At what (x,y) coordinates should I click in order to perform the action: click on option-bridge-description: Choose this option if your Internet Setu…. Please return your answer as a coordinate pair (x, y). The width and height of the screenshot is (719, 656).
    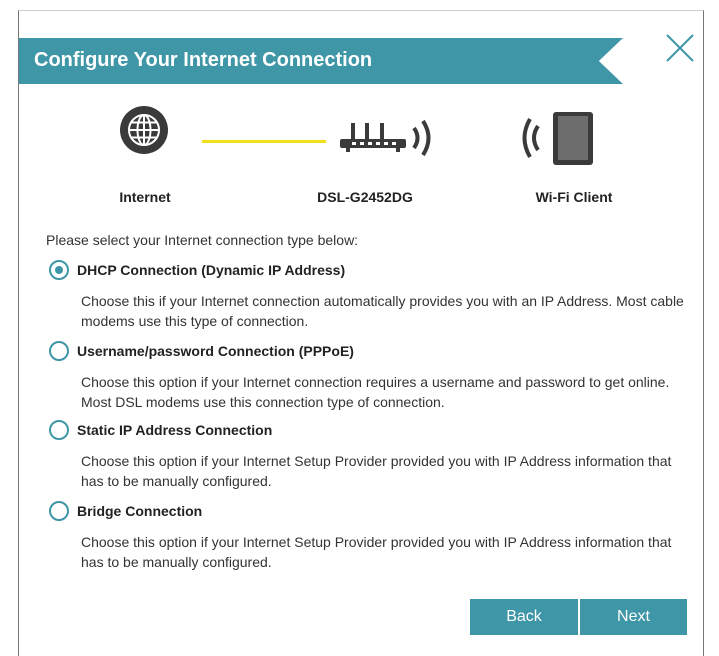
    Looking at the image, I should click on (376, 552).